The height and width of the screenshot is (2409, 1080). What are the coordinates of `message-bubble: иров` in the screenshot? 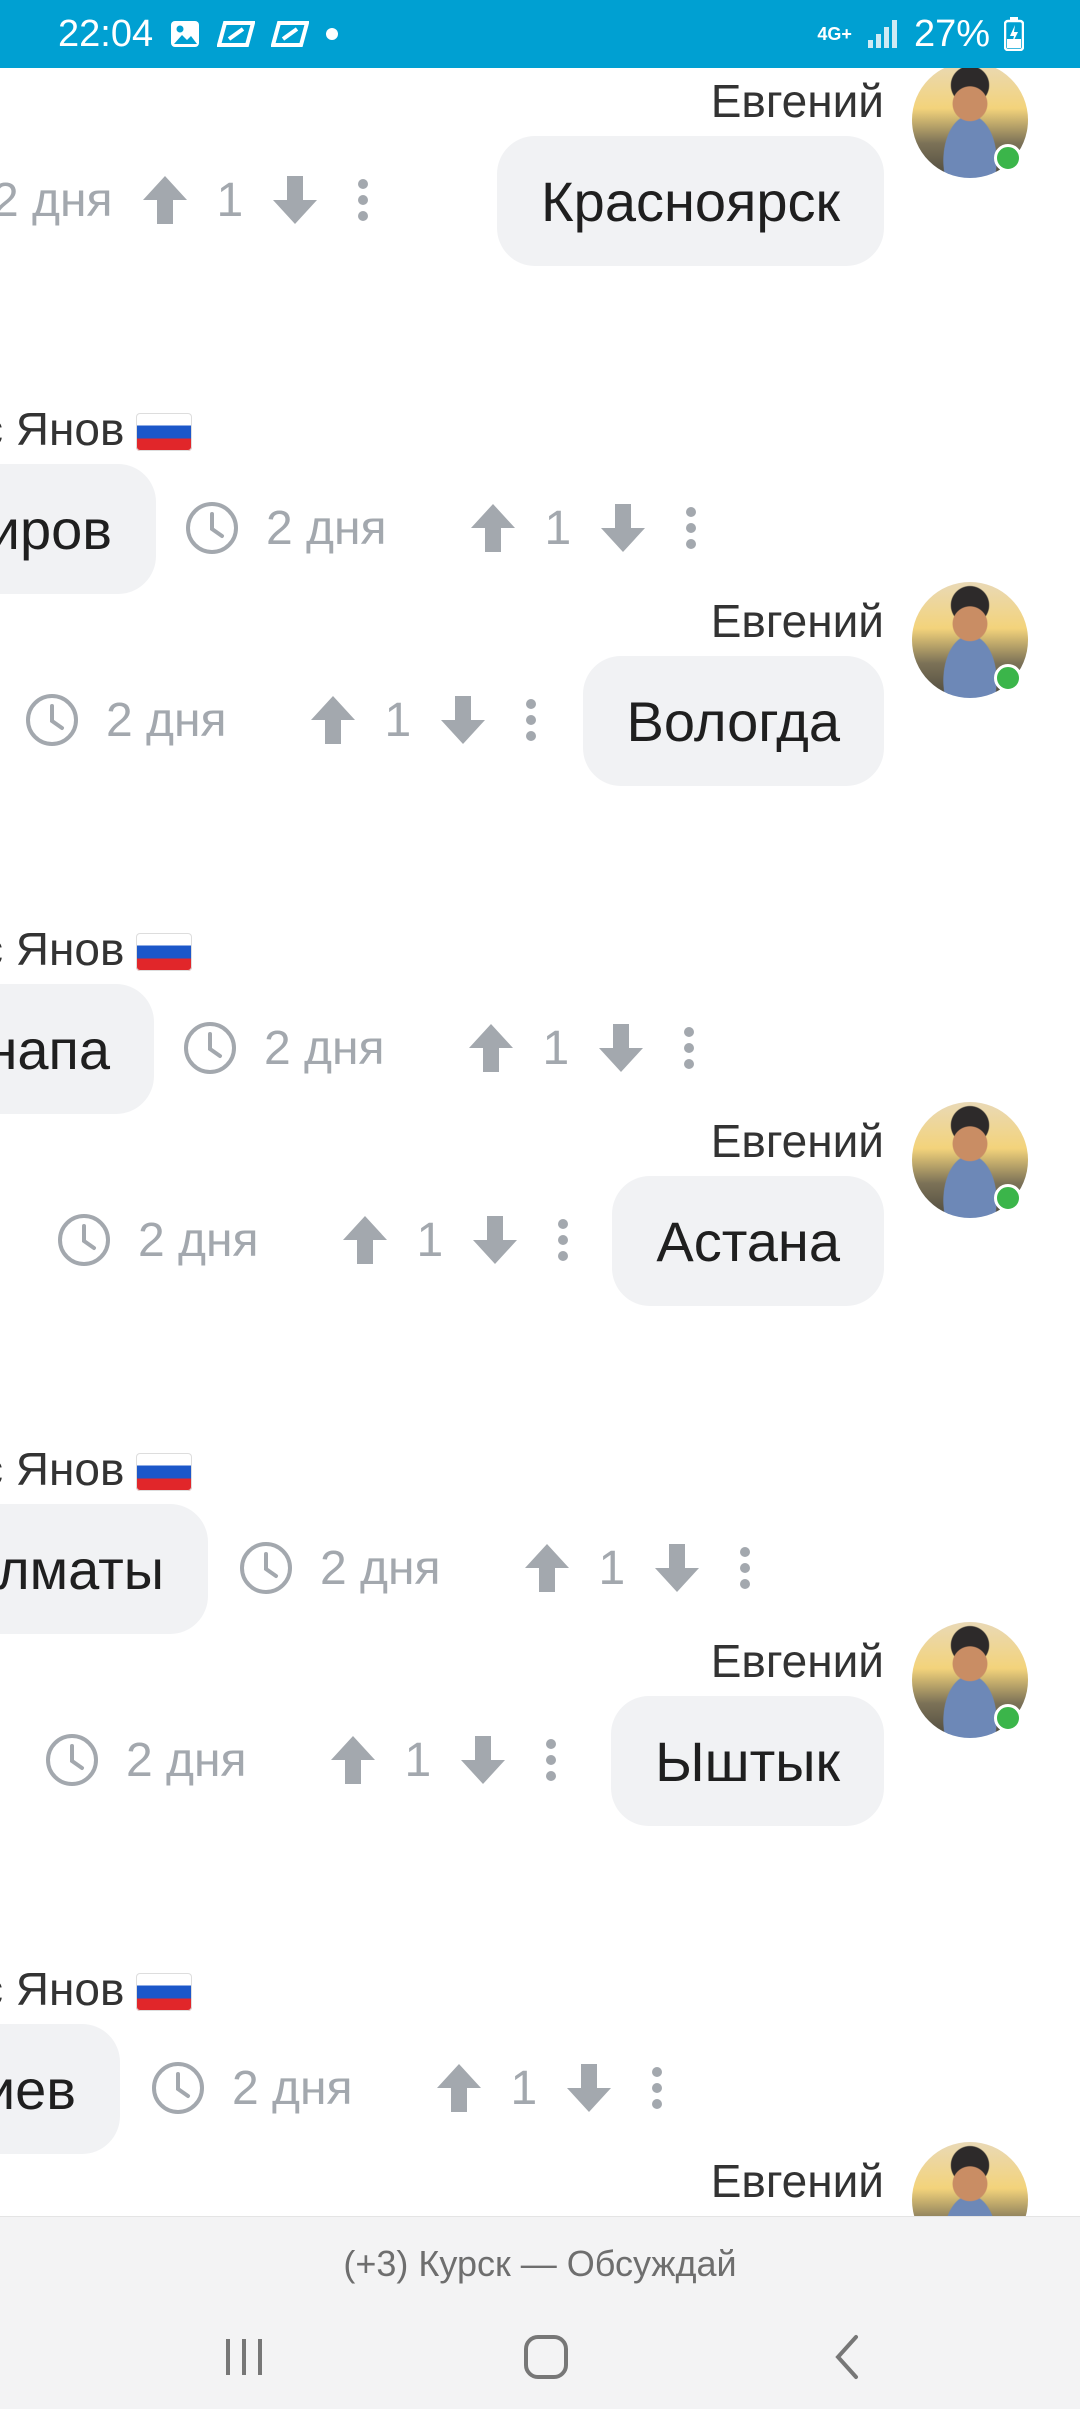 It's located at (78, 529).